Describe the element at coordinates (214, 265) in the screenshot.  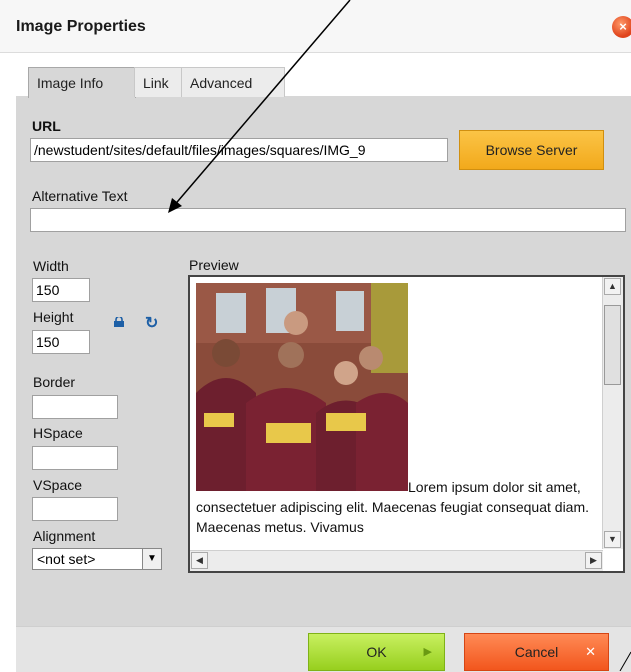
I see `preview-label: Preview` at that location.